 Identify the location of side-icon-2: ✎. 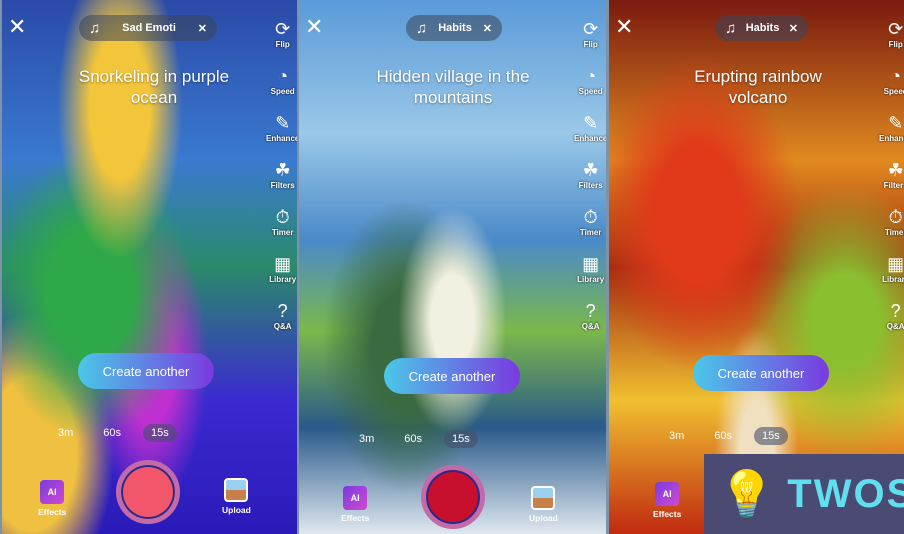
(591, 123).